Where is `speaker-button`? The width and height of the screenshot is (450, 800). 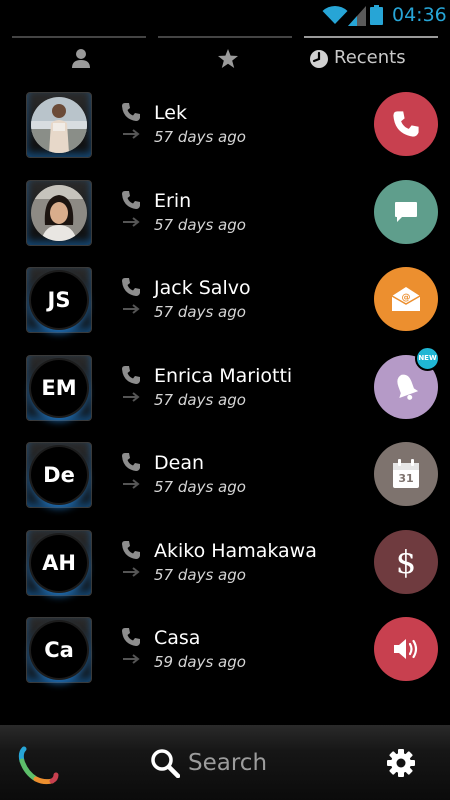
speaker-button is located at coordinates (406, 649).